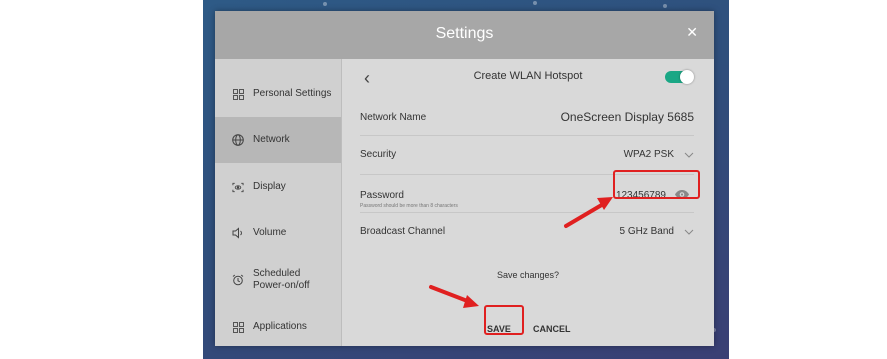 The width and height of the screenshot is (887, 359). Describe the element at coordinates (588, 212) in the screenshot. I see `arrow-to-password` at that location.